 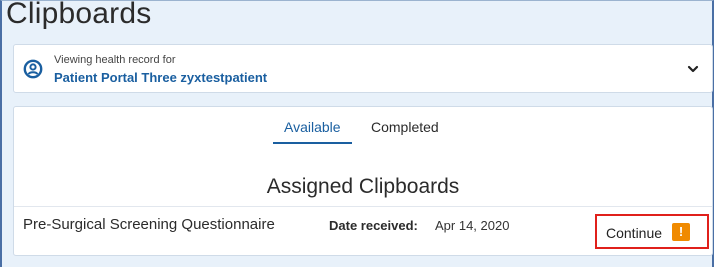 What do you see at coordinates (161, 77) in the screenshot?
I see `patient-name: Patient Portal Three zyxtestpatient` at bounding box center [161, 77].